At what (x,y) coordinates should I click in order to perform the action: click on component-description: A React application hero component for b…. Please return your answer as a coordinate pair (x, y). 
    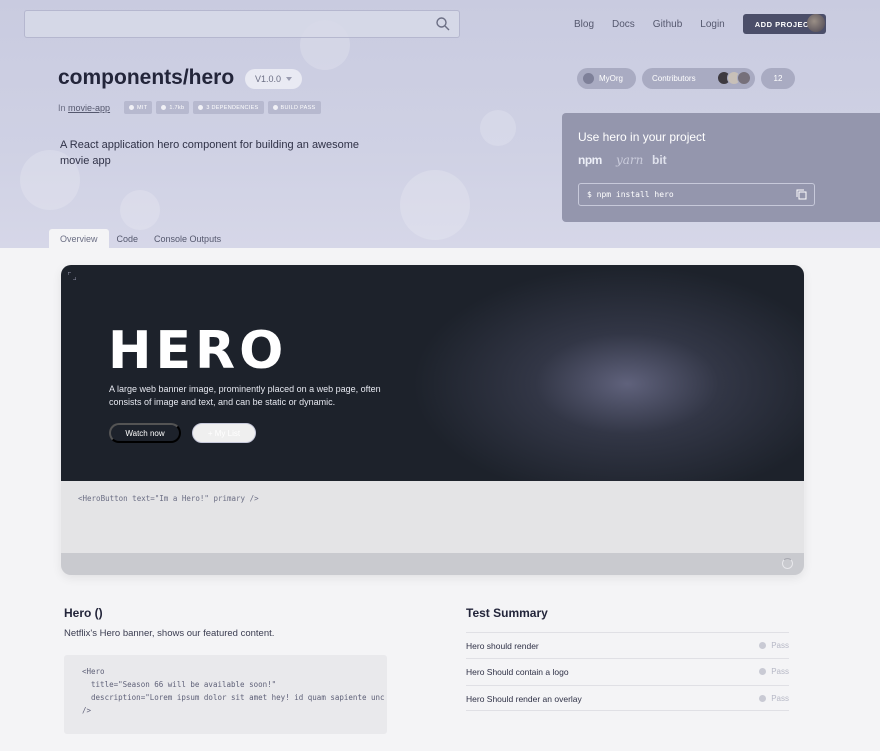
    Looking at the image, I should click on (210, 153).